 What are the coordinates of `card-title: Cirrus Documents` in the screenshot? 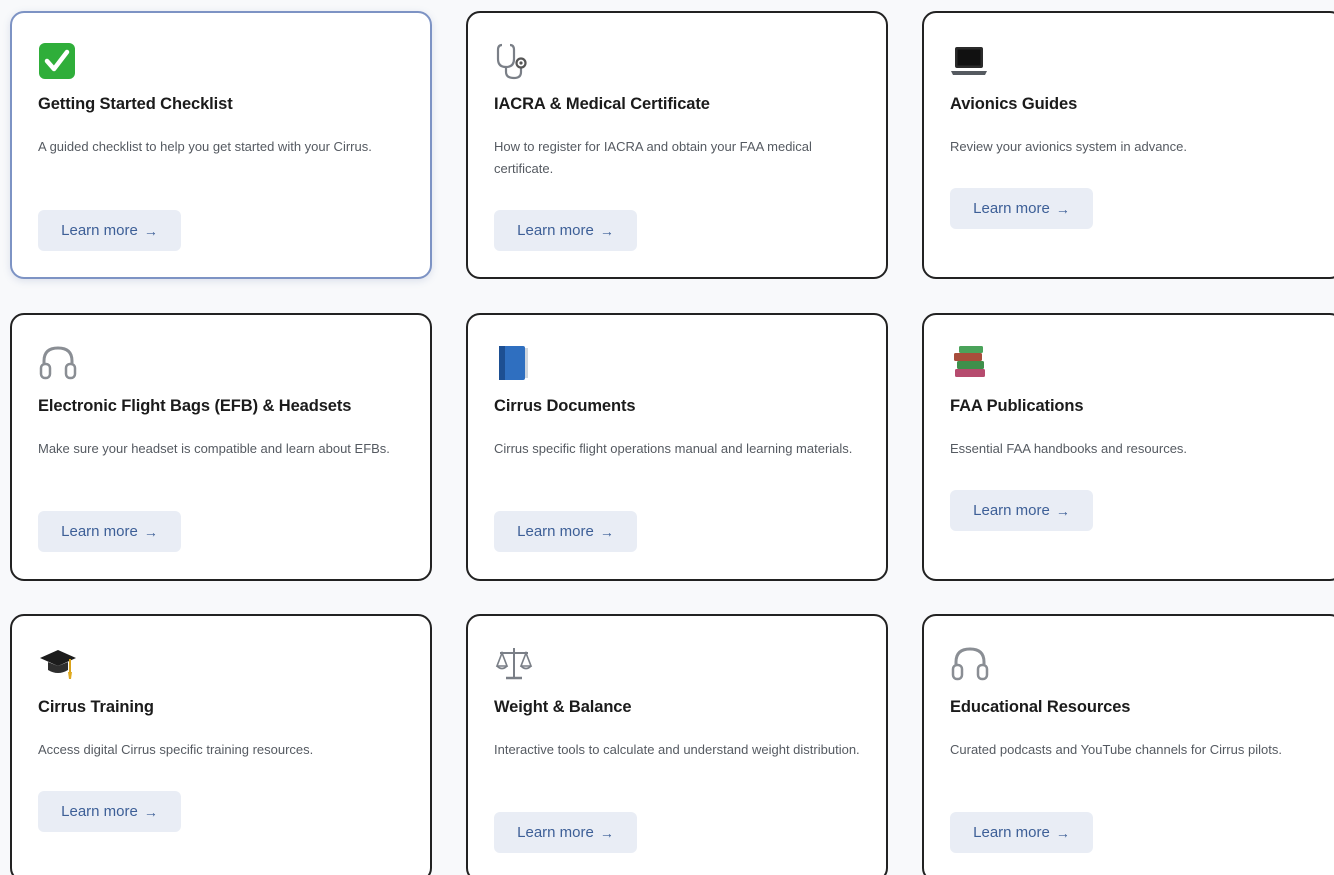 It's located at (565, 406).